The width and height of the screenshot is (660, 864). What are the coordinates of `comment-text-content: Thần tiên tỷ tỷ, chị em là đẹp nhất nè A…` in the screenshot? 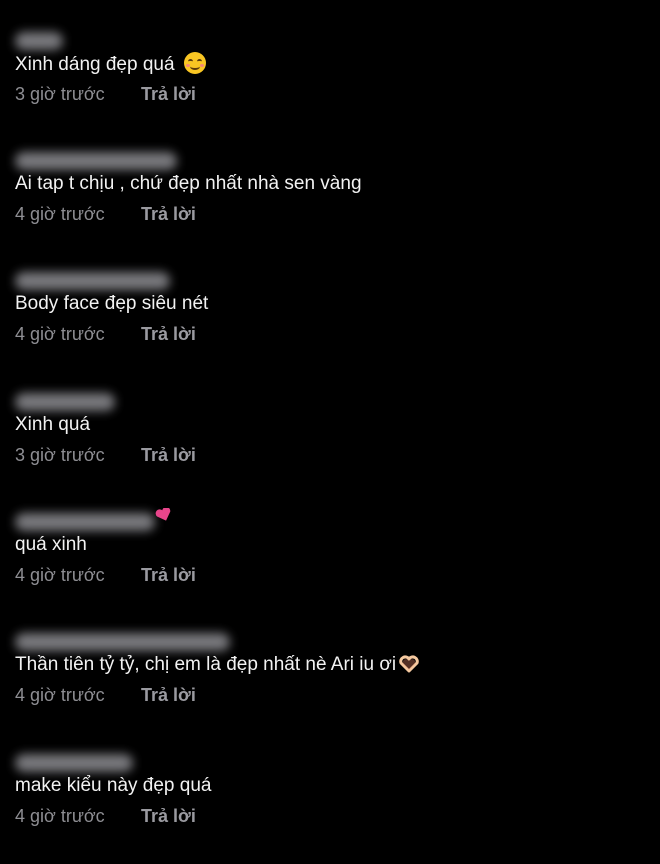 It's located at (206, 664).